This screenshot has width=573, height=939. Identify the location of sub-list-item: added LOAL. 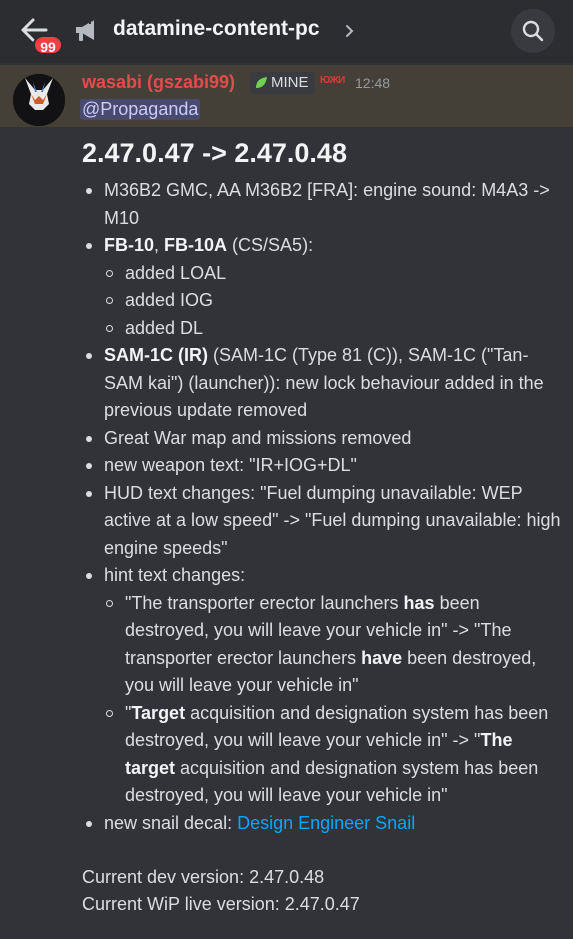
(333, 274).